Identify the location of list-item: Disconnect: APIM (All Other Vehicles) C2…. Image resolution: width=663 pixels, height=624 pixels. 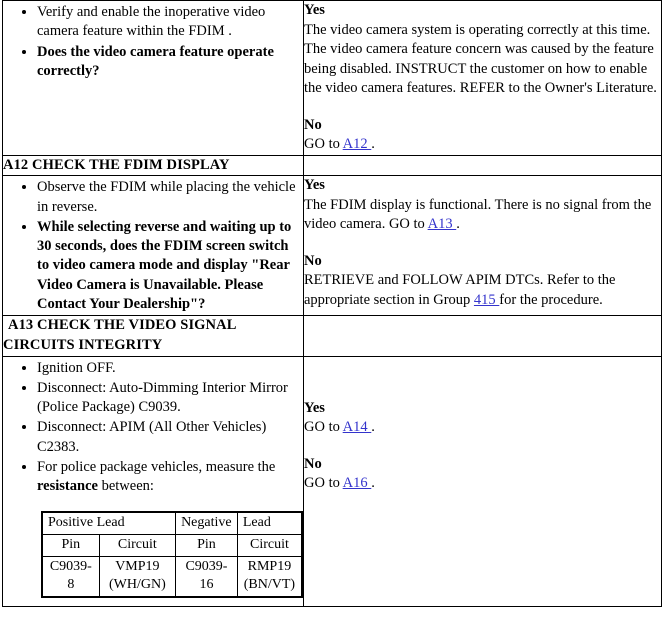
(170, 437).